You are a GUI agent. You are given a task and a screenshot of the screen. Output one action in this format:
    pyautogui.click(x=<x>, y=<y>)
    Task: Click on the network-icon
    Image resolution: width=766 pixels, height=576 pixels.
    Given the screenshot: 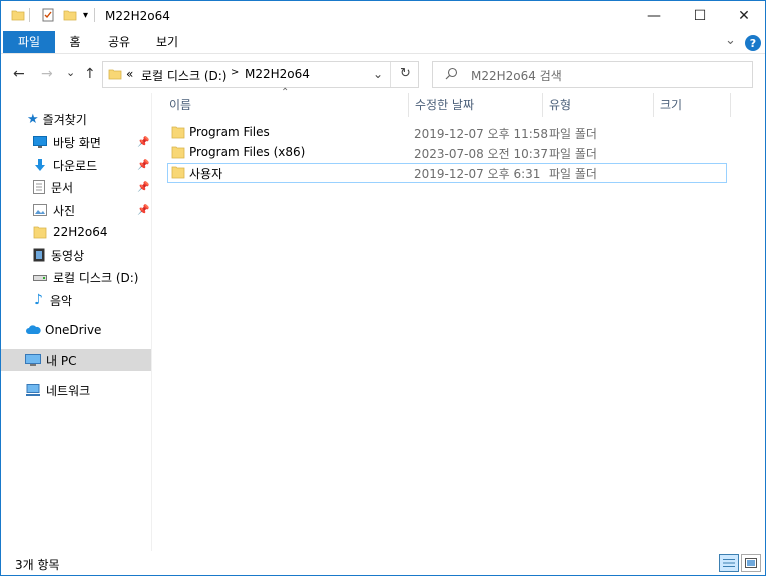 What is the action you would take?
    pyautogui.click(x=33, y=390)
    